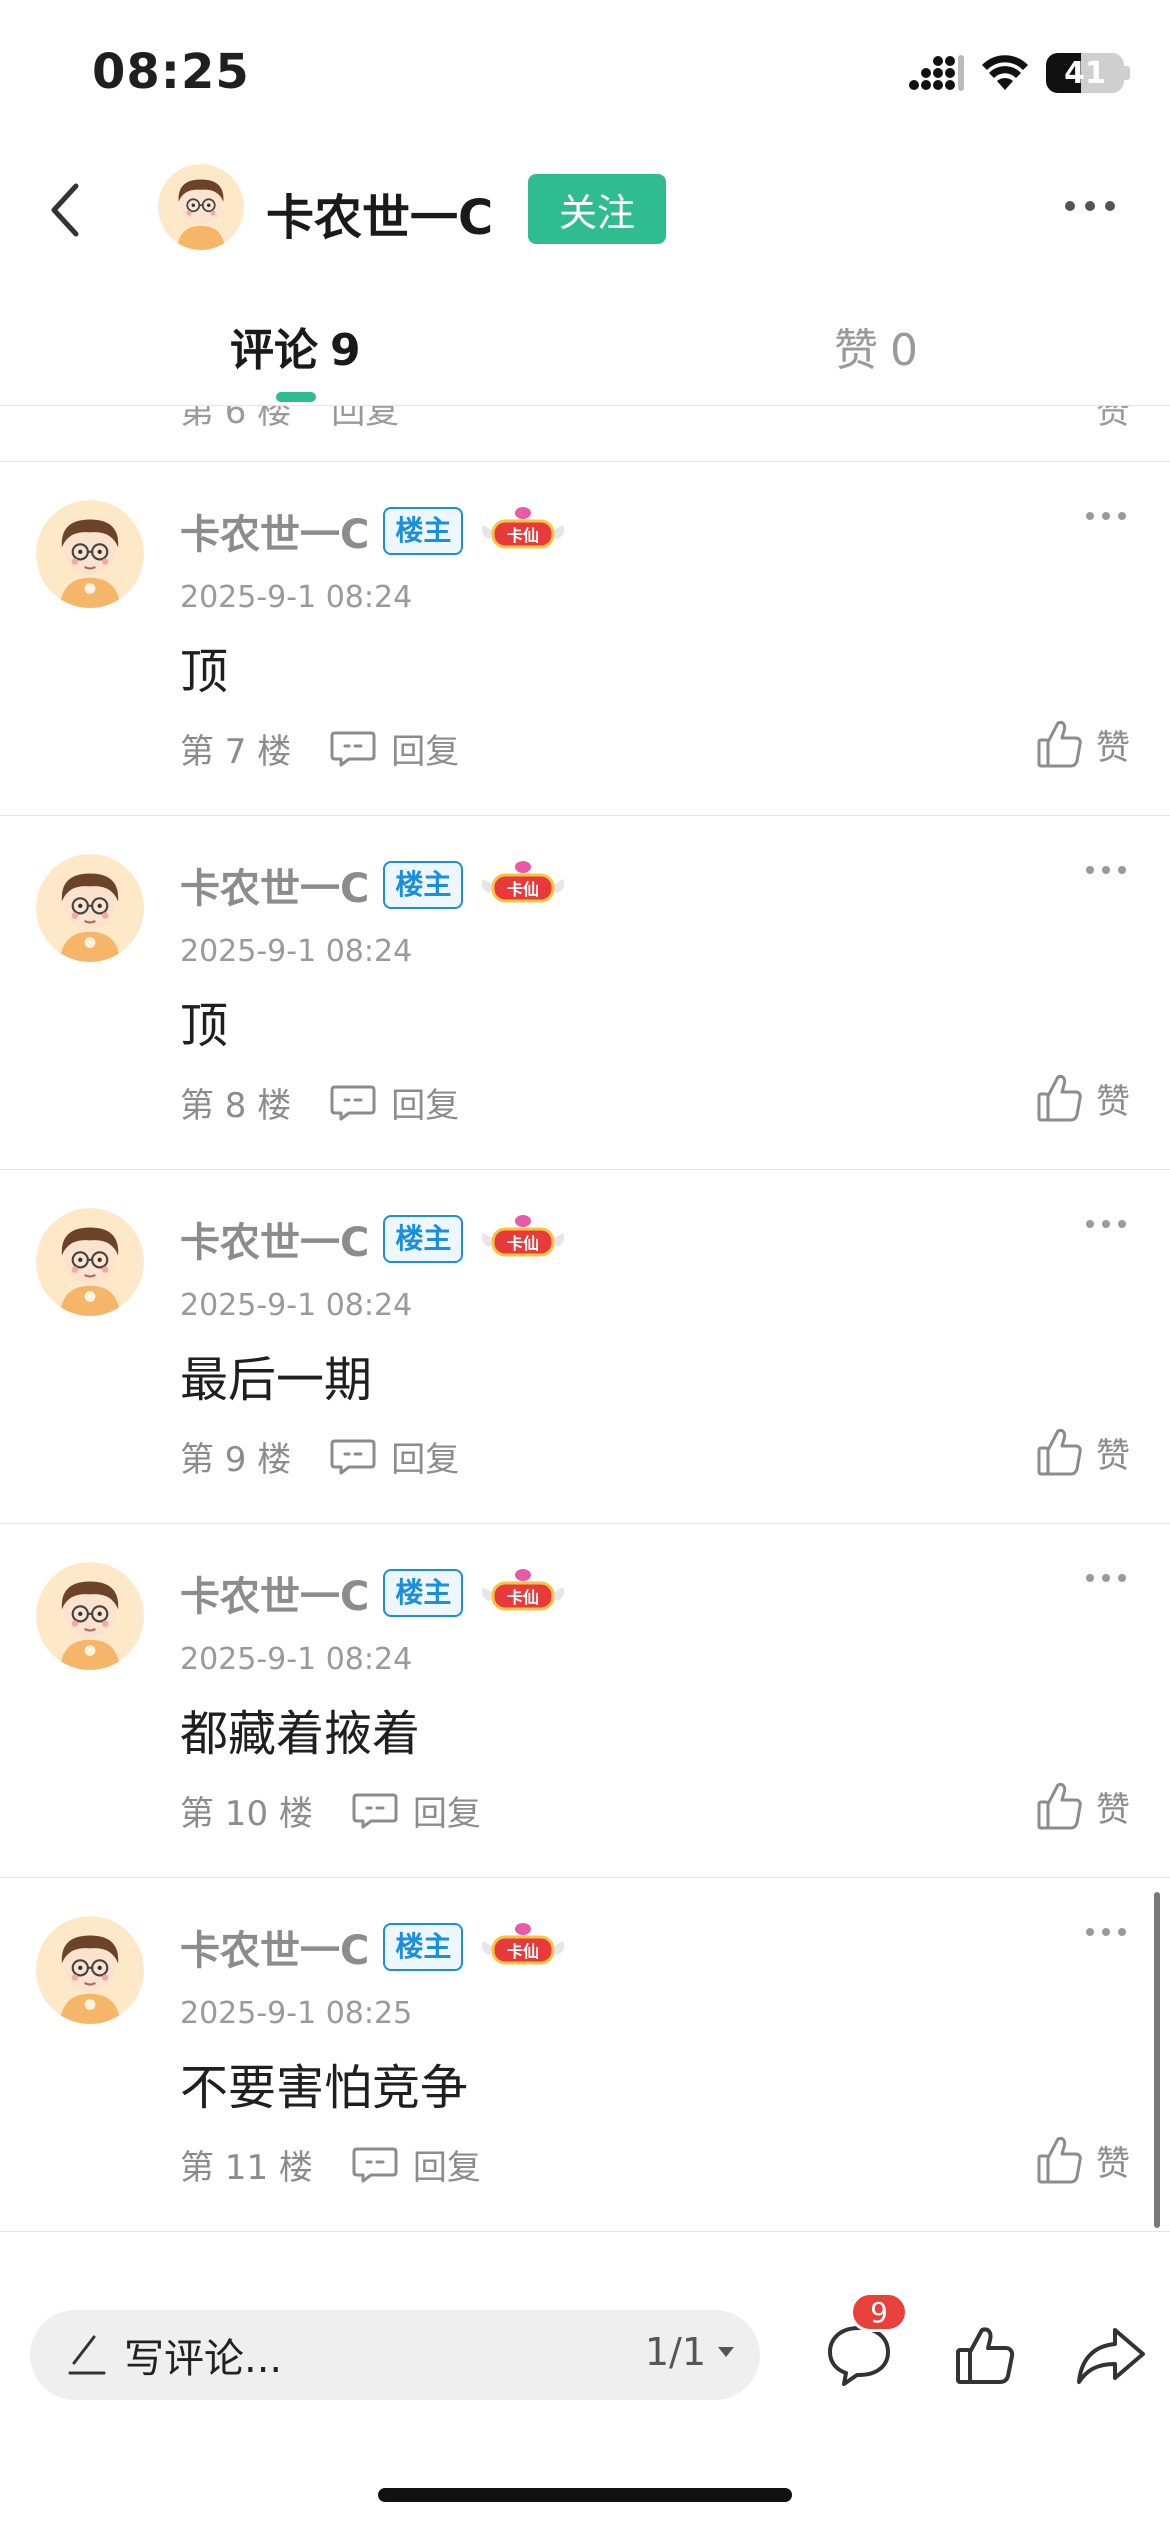 The image size is (1170, 2532). Describe the element at coordinates (585, 1701) in the screenshot. I see `comment-item: 卡农世一C 楼主 卡仙 2025-9-1 08:24 都藏着掖着 第 10 楼` at that location.